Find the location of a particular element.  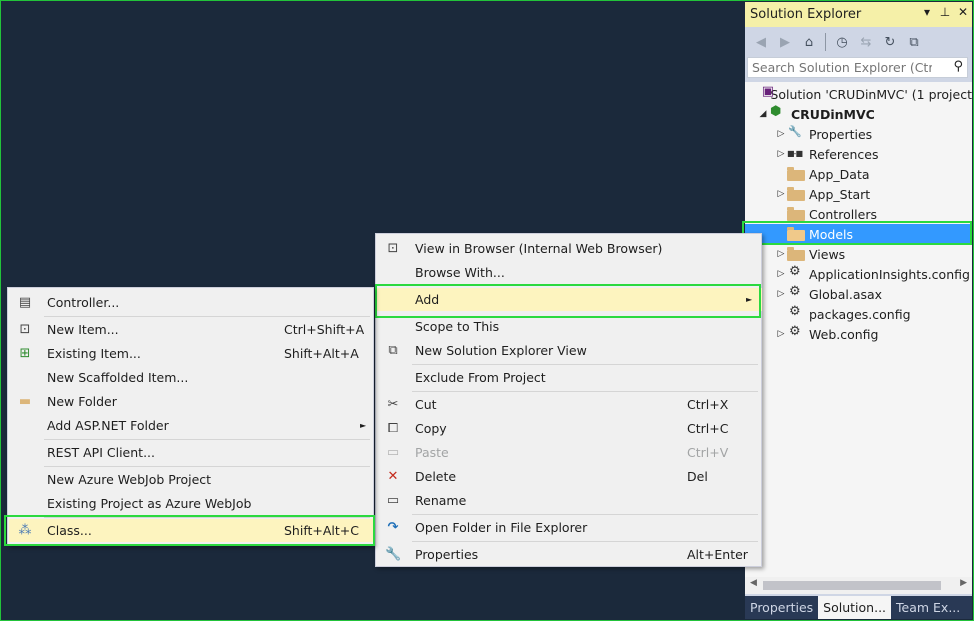

menu-item-copy: ⧠ Copy Ctrl+C is located at coordinates (569, 428).